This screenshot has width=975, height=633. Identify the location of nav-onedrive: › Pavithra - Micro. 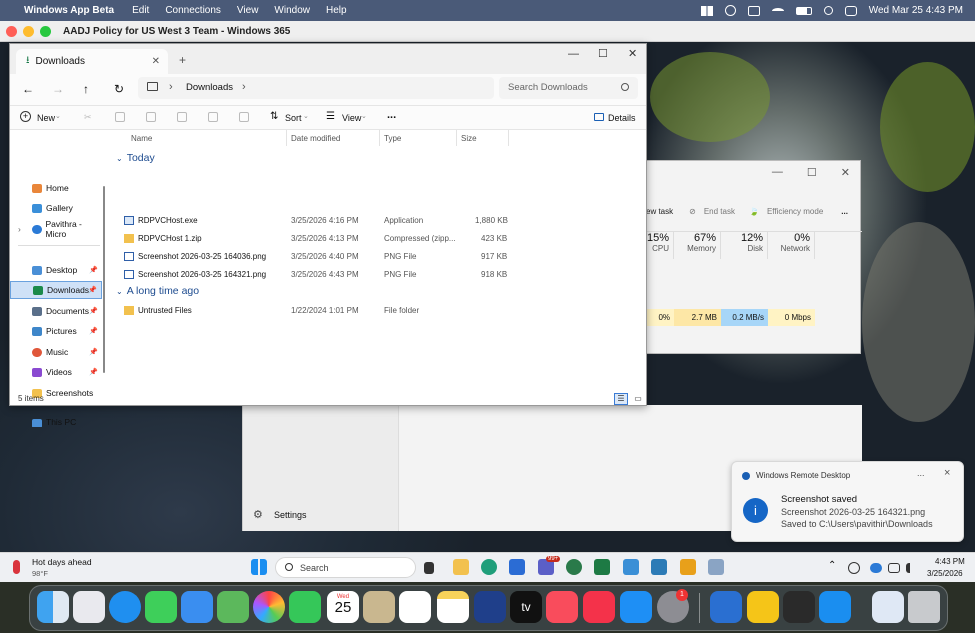
(56, 229).